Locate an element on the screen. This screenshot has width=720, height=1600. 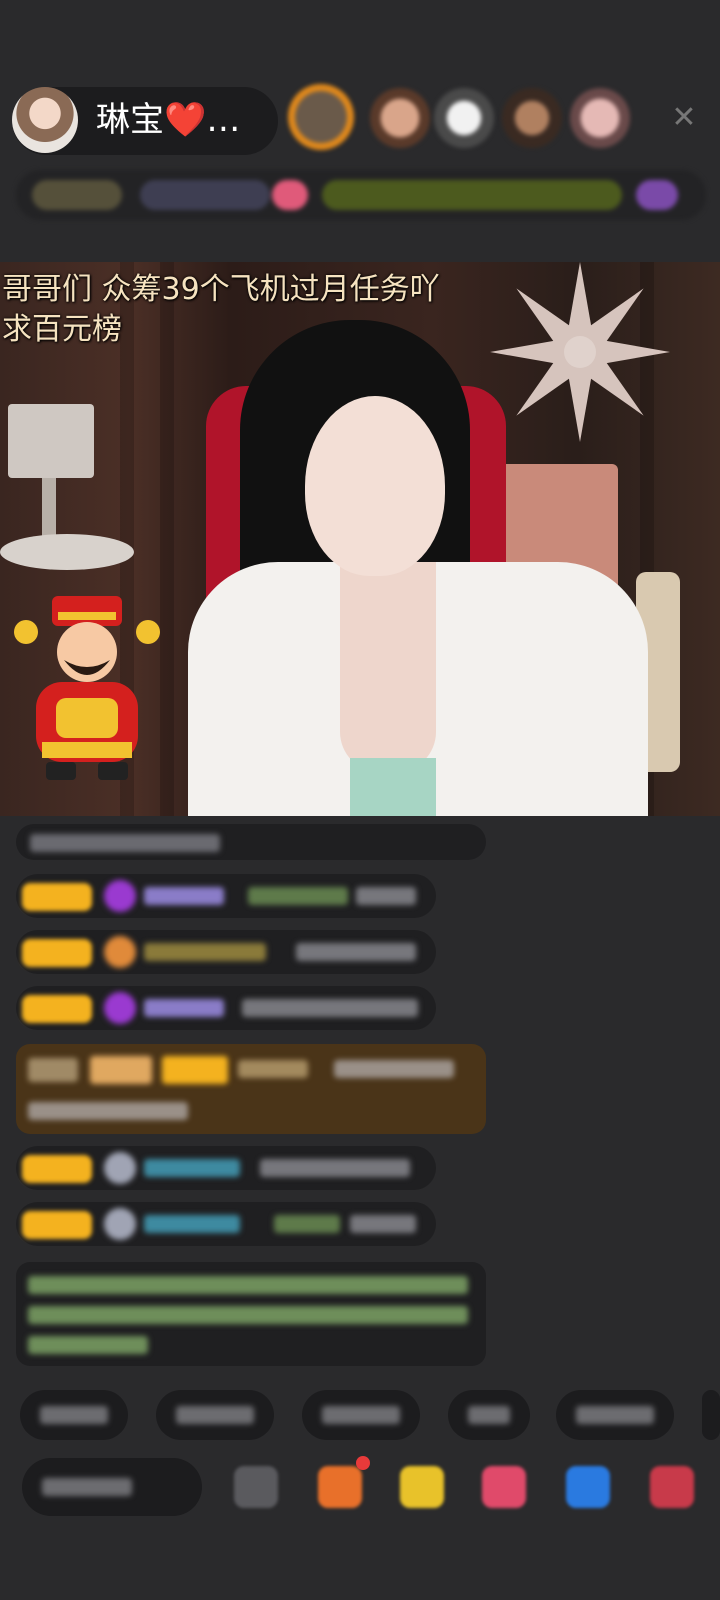
notification-dot is located at coordinates (363, 1463).